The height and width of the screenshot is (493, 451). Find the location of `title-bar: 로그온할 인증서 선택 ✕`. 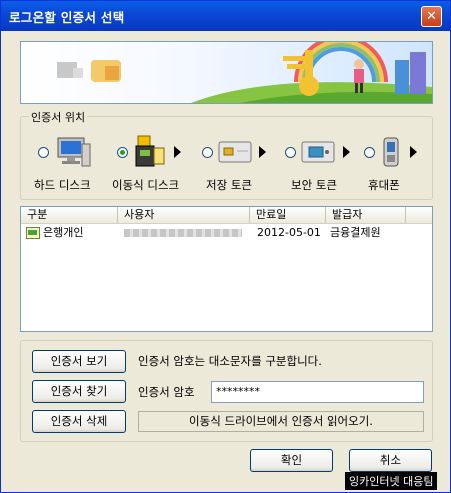

title-bar: 로그온할 인증서 선택 ✕ is located at coordinates (225, 16).